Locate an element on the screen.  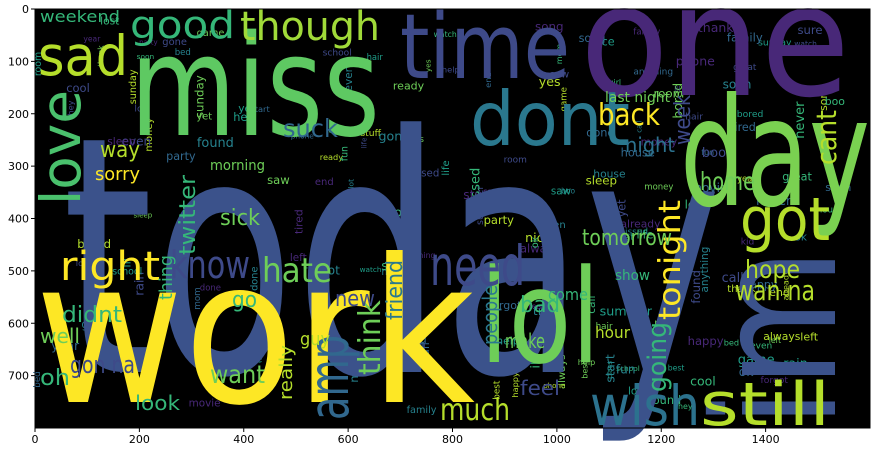
word-weekend: weekend is located at coordinates (80, 16).